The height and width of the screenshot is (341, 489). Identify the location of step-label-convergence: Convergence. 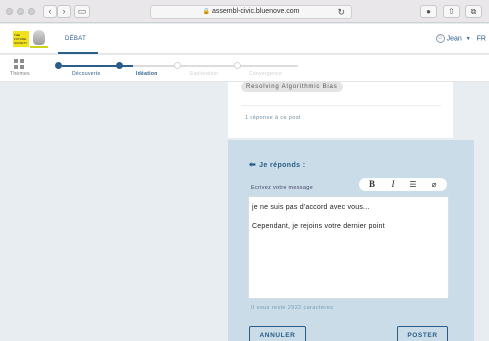
(265, 74).